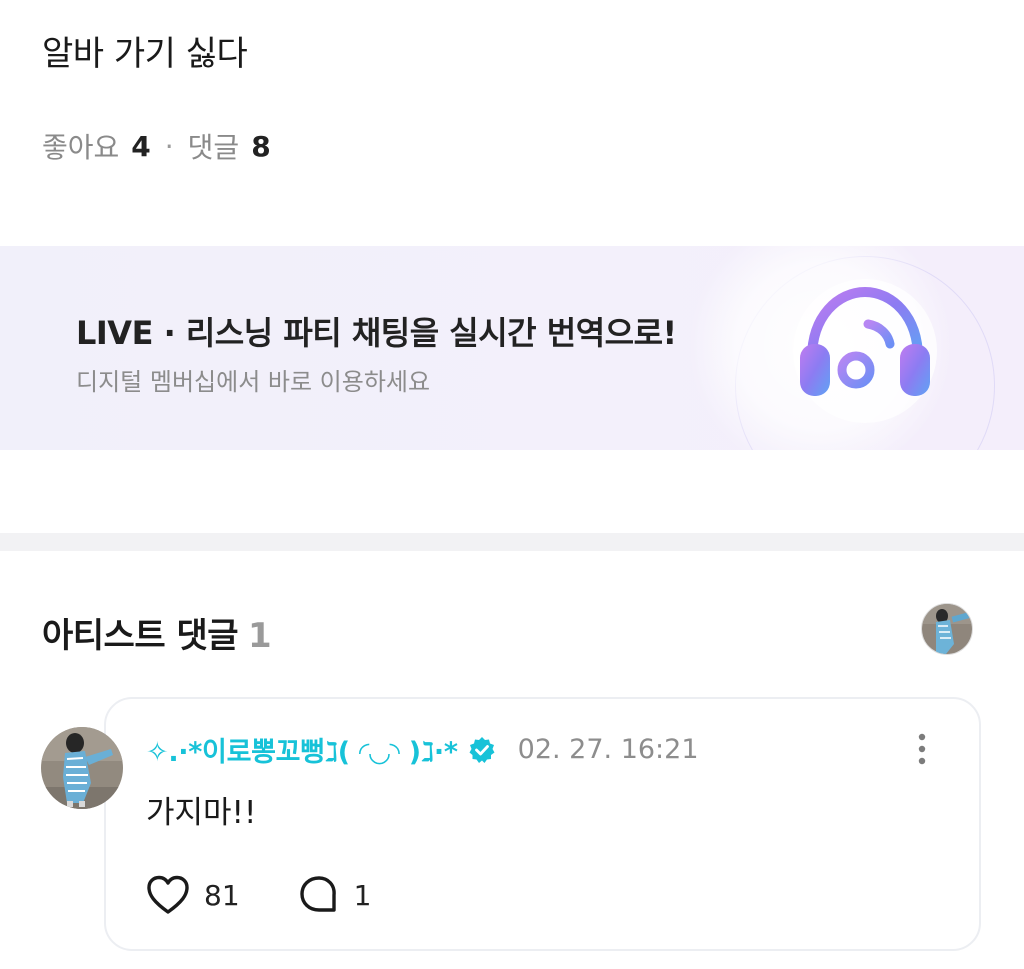 Image resolution: width=1024 pixels, height=969 pixels. Describe the element at coordinates (260, 146) in the screenshot. I see `comments-count: 8` at that location.